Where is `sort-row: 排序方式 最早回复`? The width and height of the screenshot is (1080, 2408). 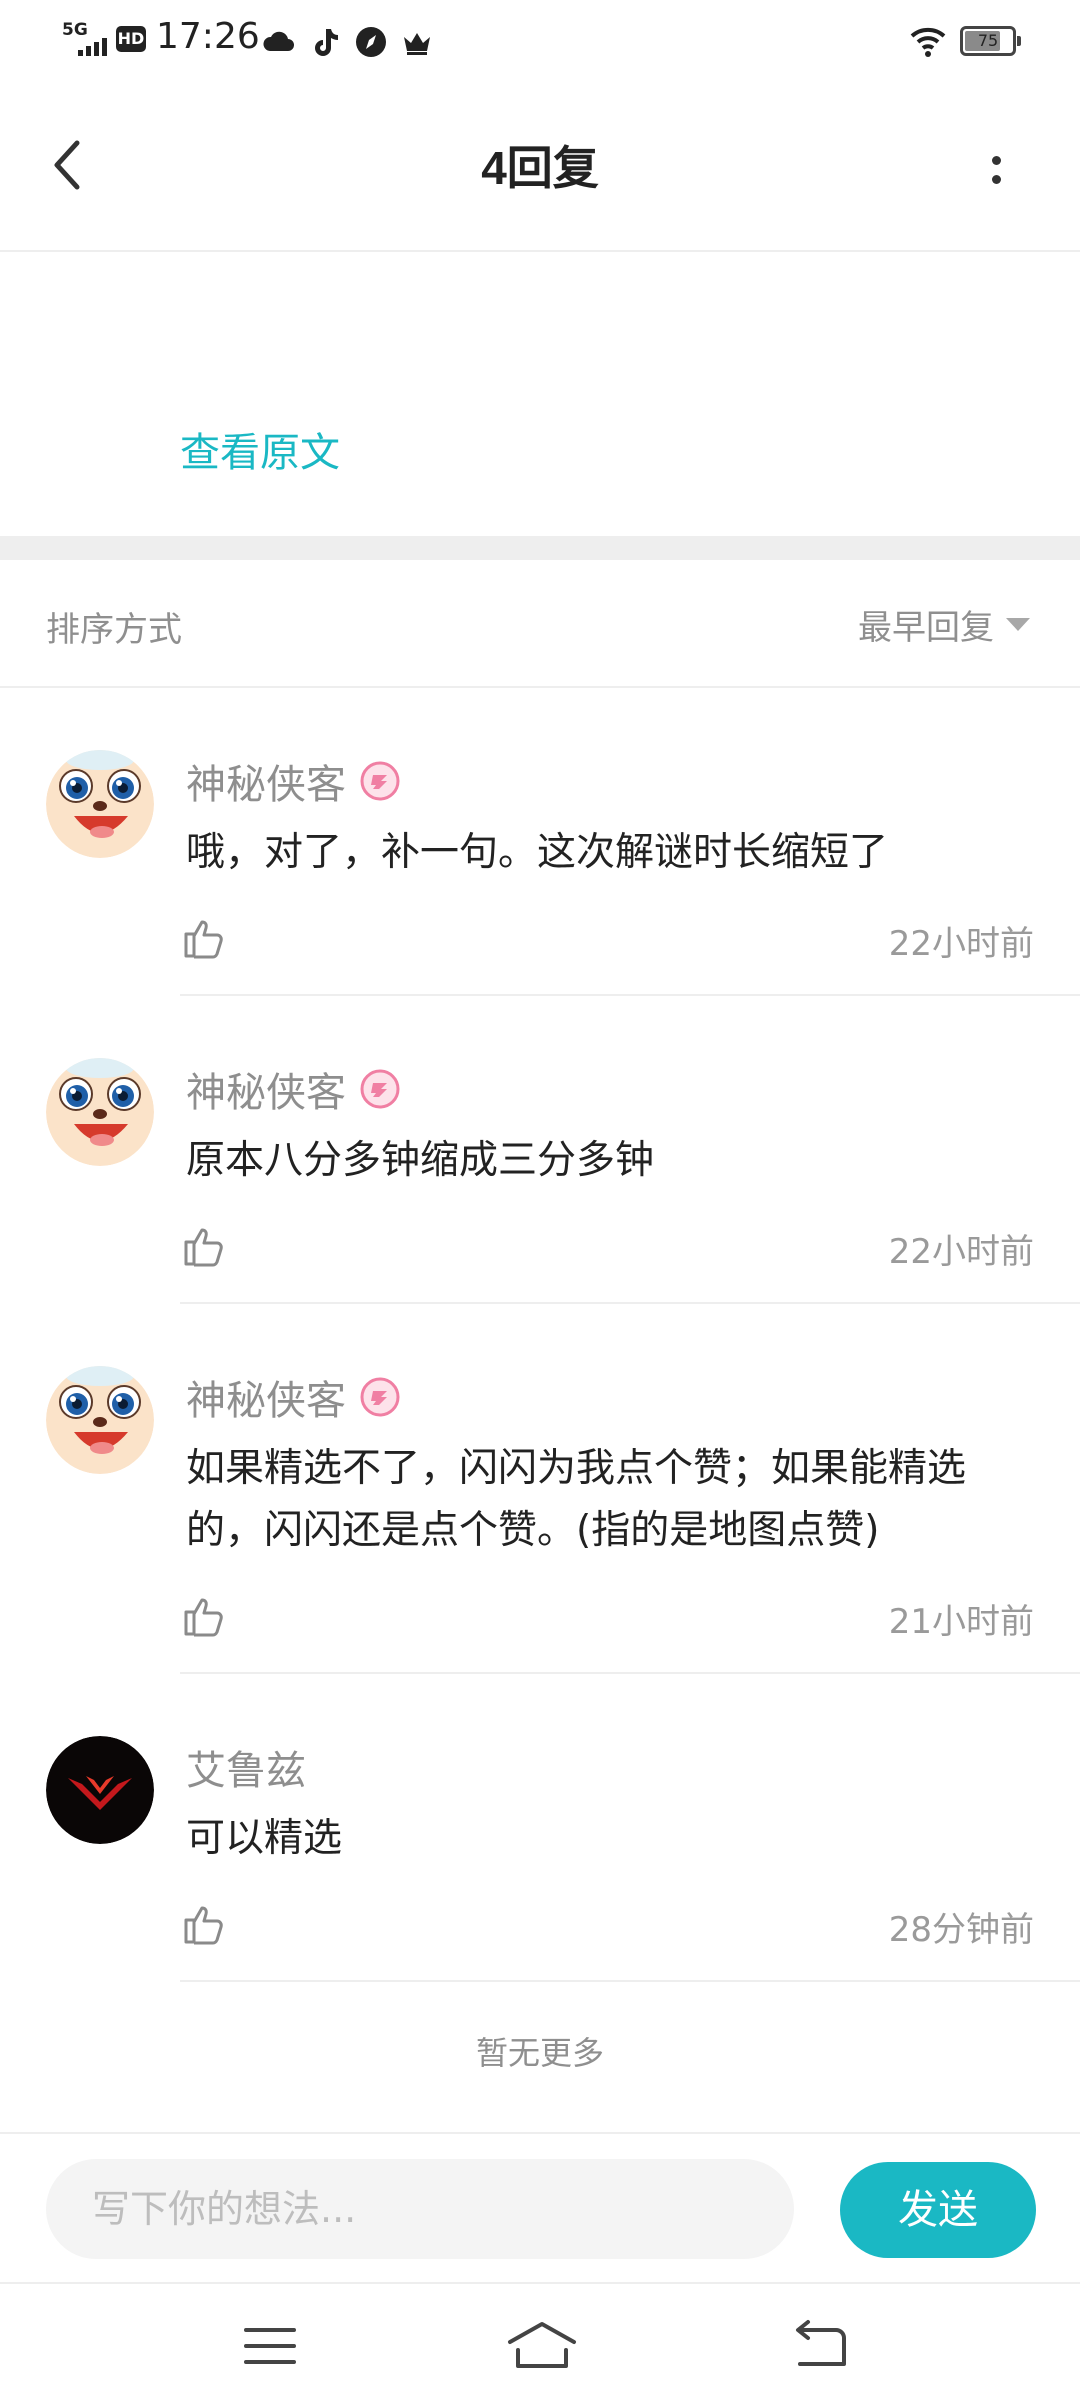 sort-row: 排序方式 最早回复 is located at coordinates (540, 624).